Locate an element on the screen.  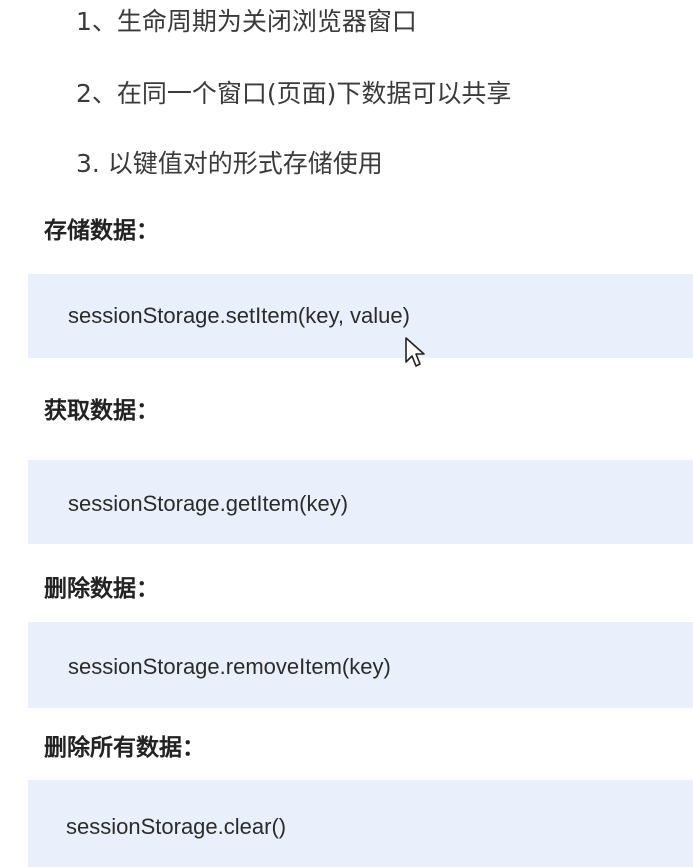
code-block-set-item: sessionStorage.setItem(key, value) is located at coordinates (360, 316).